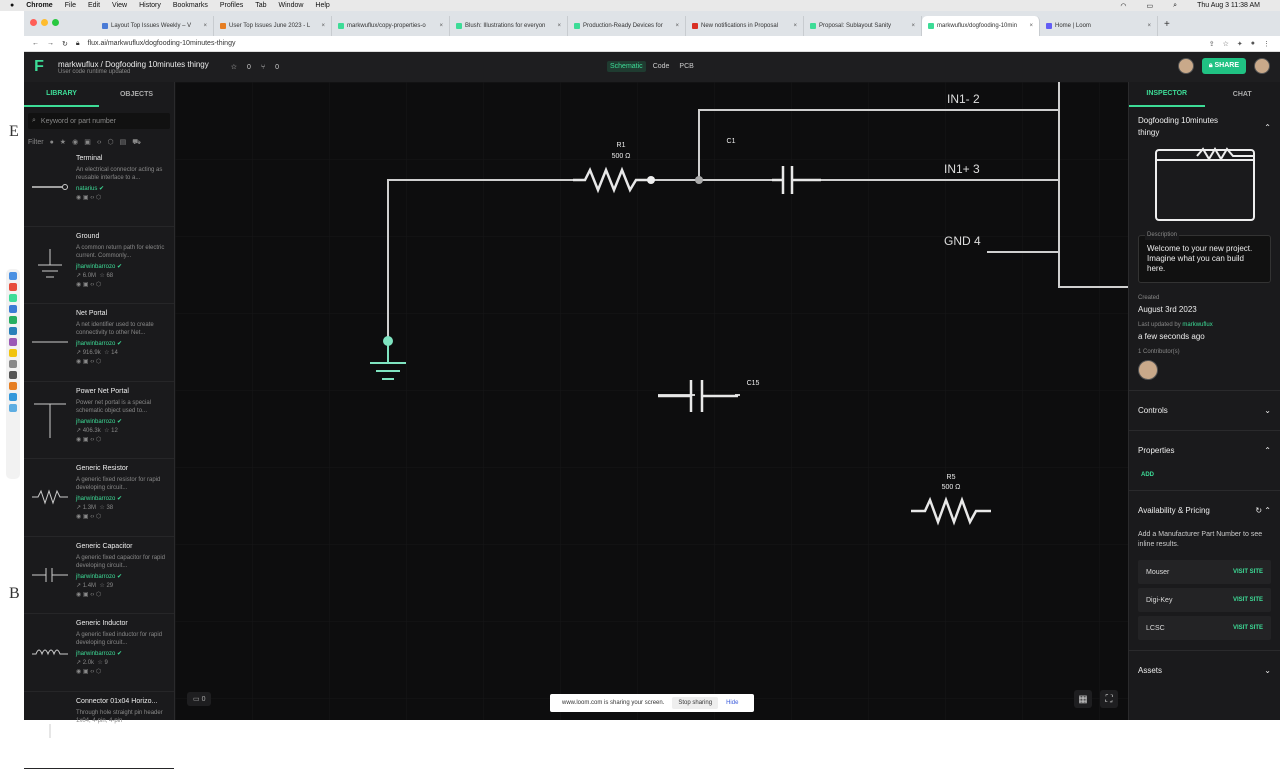  I want to click on browser-tab: markwuflux/copy-properties-o×, so click(391, 26).